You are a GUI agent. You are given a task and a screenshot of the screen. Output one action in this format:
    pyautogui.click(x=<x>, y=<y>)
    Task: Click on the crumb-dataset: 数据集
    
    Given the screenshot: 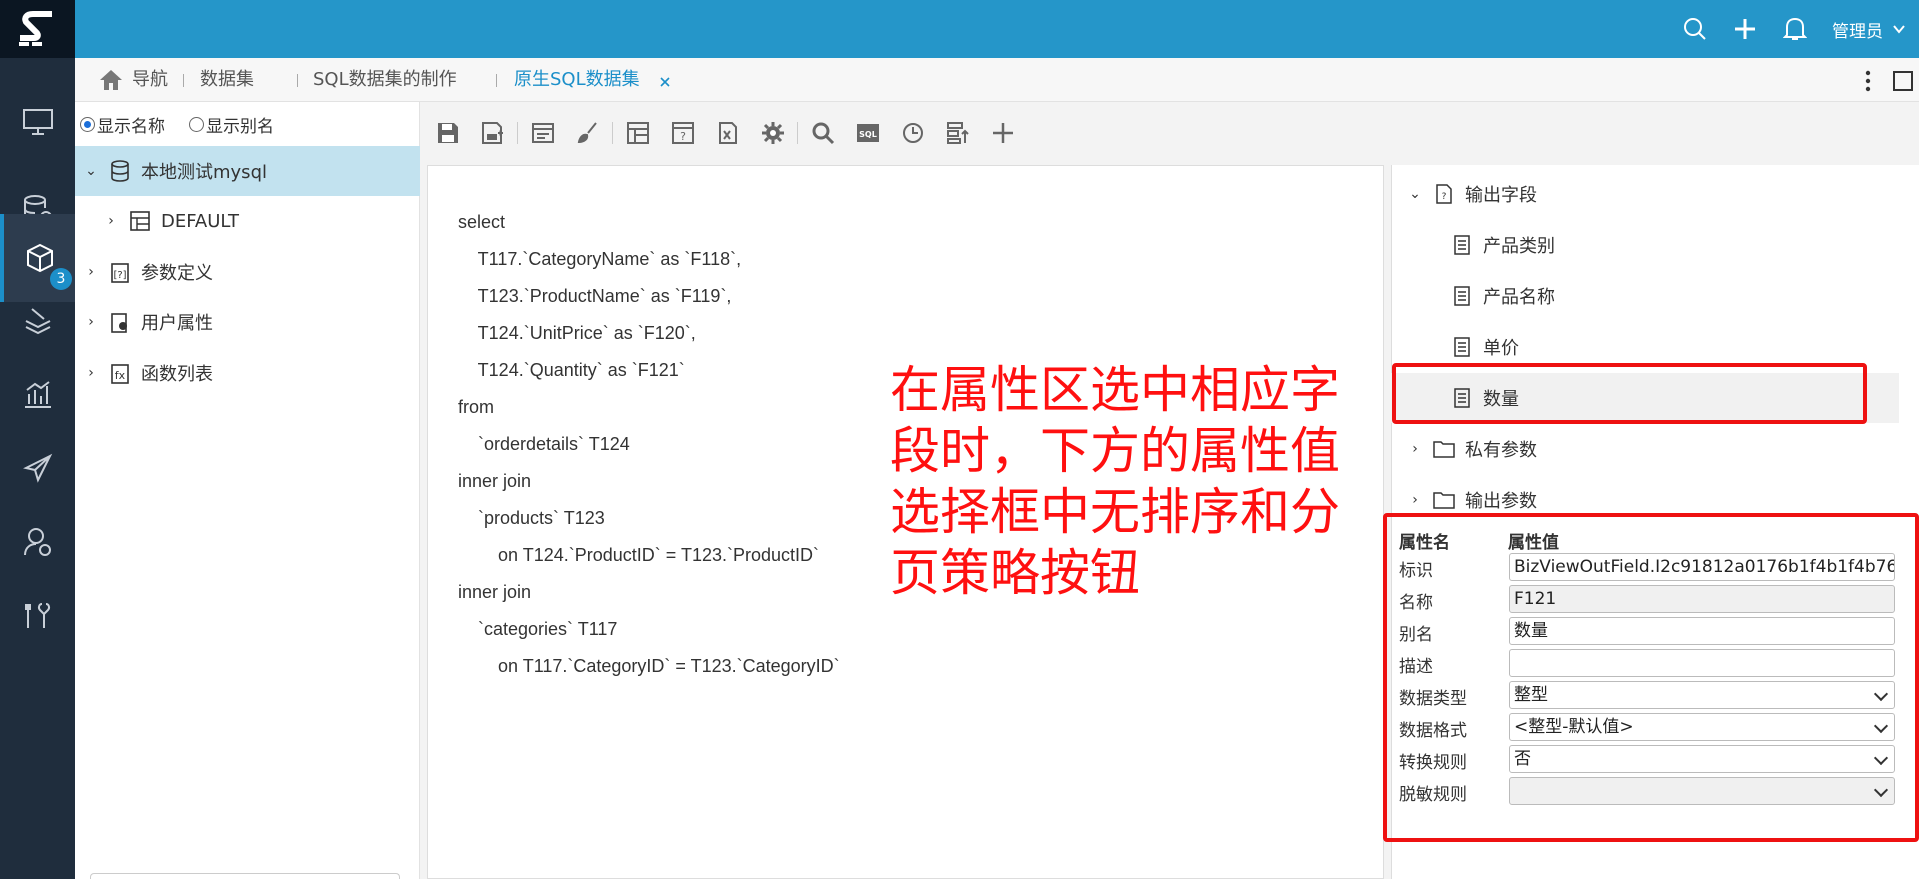 What is the action you would take?
    pyautogui.click(x=227, y=80)
    